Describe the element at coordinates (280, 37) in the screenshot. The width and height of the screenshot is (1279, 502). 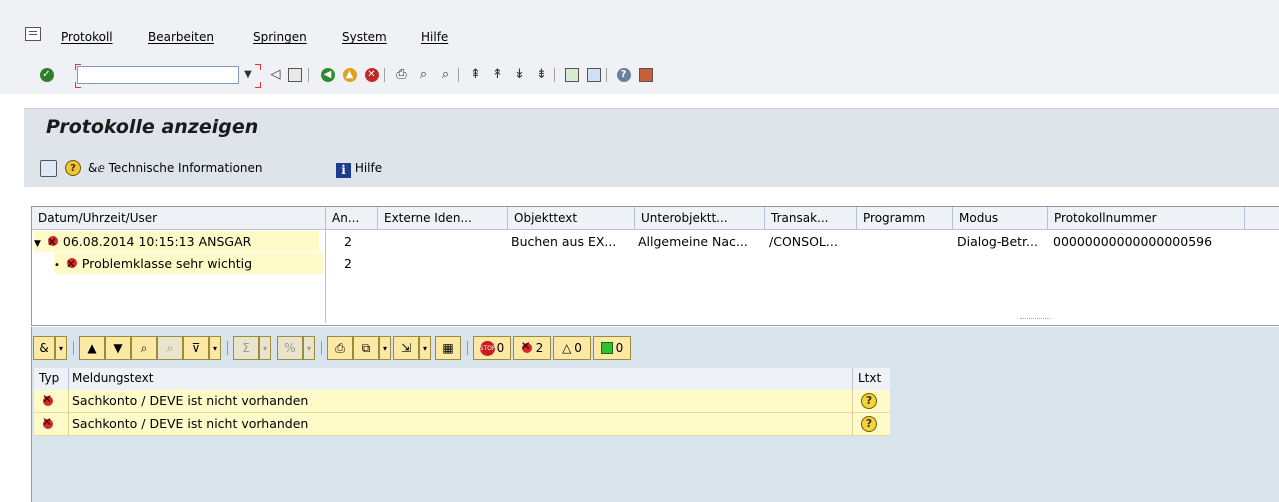
I see `menu-springen: Springen` at that location.